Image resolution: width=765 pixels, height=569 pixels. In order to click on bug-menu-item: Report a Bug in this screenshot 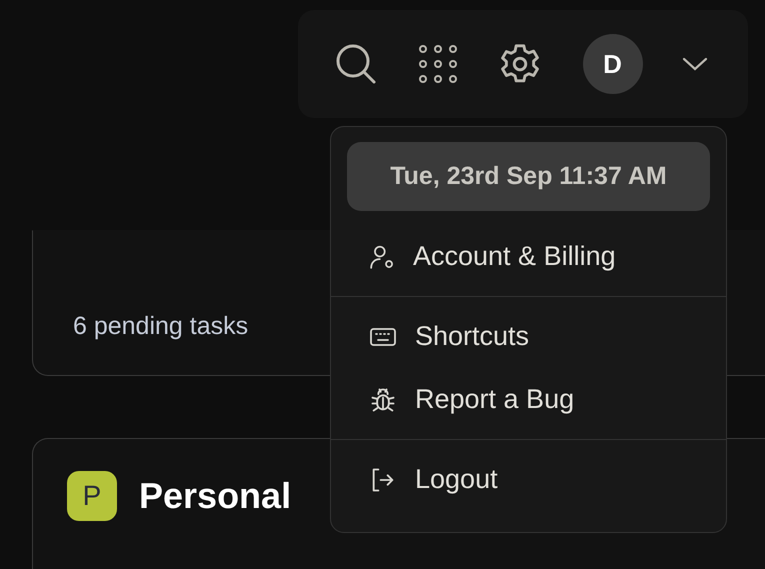, I will do `click(528, 399)`.